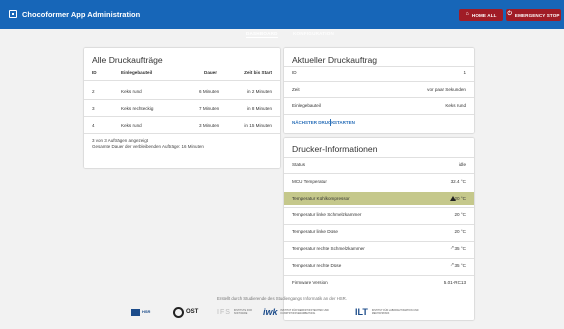  What do you see at coordinates (299, 164) in the screenshot?
I see `printer-row-label: Status` at bounding box center [299, 164].